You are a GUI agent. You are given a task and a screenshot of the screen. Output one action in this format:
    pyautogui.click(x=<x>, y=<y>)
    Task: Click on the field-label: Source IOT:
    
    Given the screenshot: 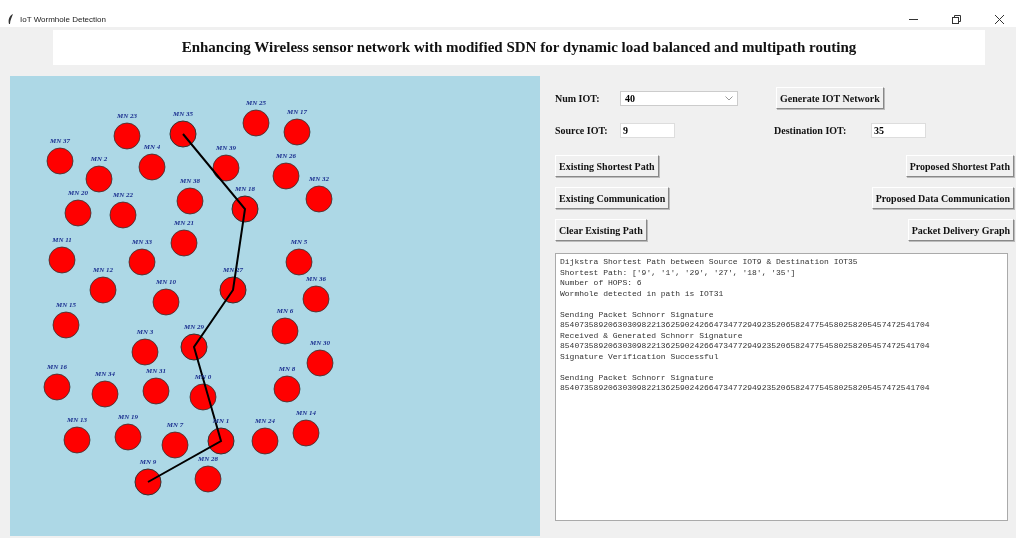 What is the action you would take?
    pyautogui.click(x=582, y=130)
    